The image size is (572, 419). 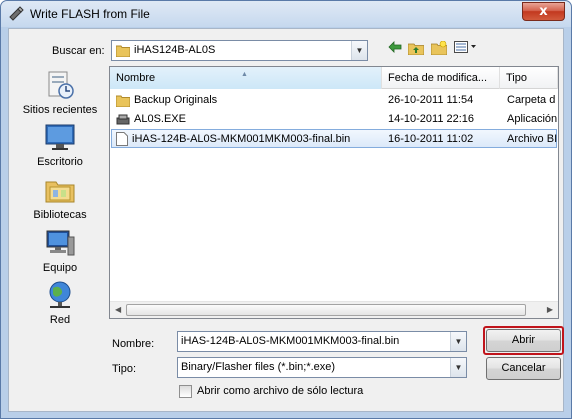 I want to click on filename-value: iHAS-124B-AL0S-MKM001MKM003-final.bin, so click(x=290, y=341).